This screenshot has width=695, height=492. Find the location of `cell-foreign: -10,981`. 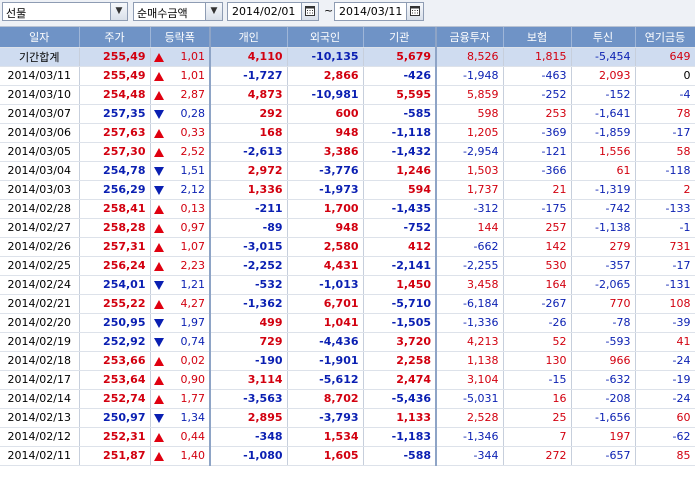

cell-foreign: -10,981 is located at coordinates (325, 95).